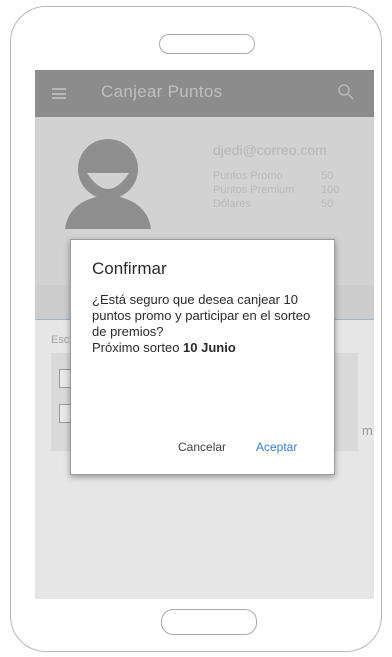 Image resolution: width=392 pixels, height=657 pixels. Describe the element at coordinates (276, 447) in the screenshot. I see `accept-button: Aceptar` at that location.